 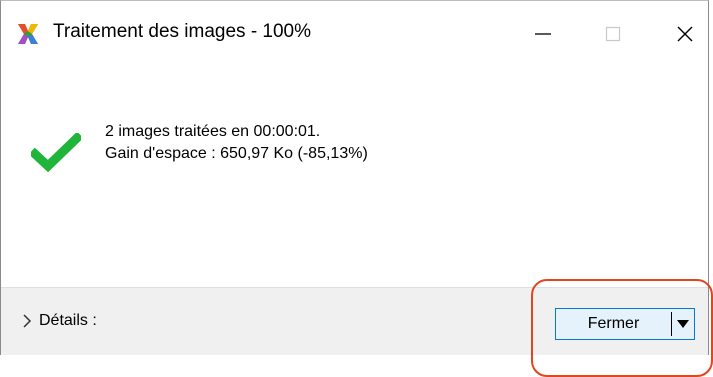 I want to click on details-toggle: Détails :, so click(x=59, y=321).